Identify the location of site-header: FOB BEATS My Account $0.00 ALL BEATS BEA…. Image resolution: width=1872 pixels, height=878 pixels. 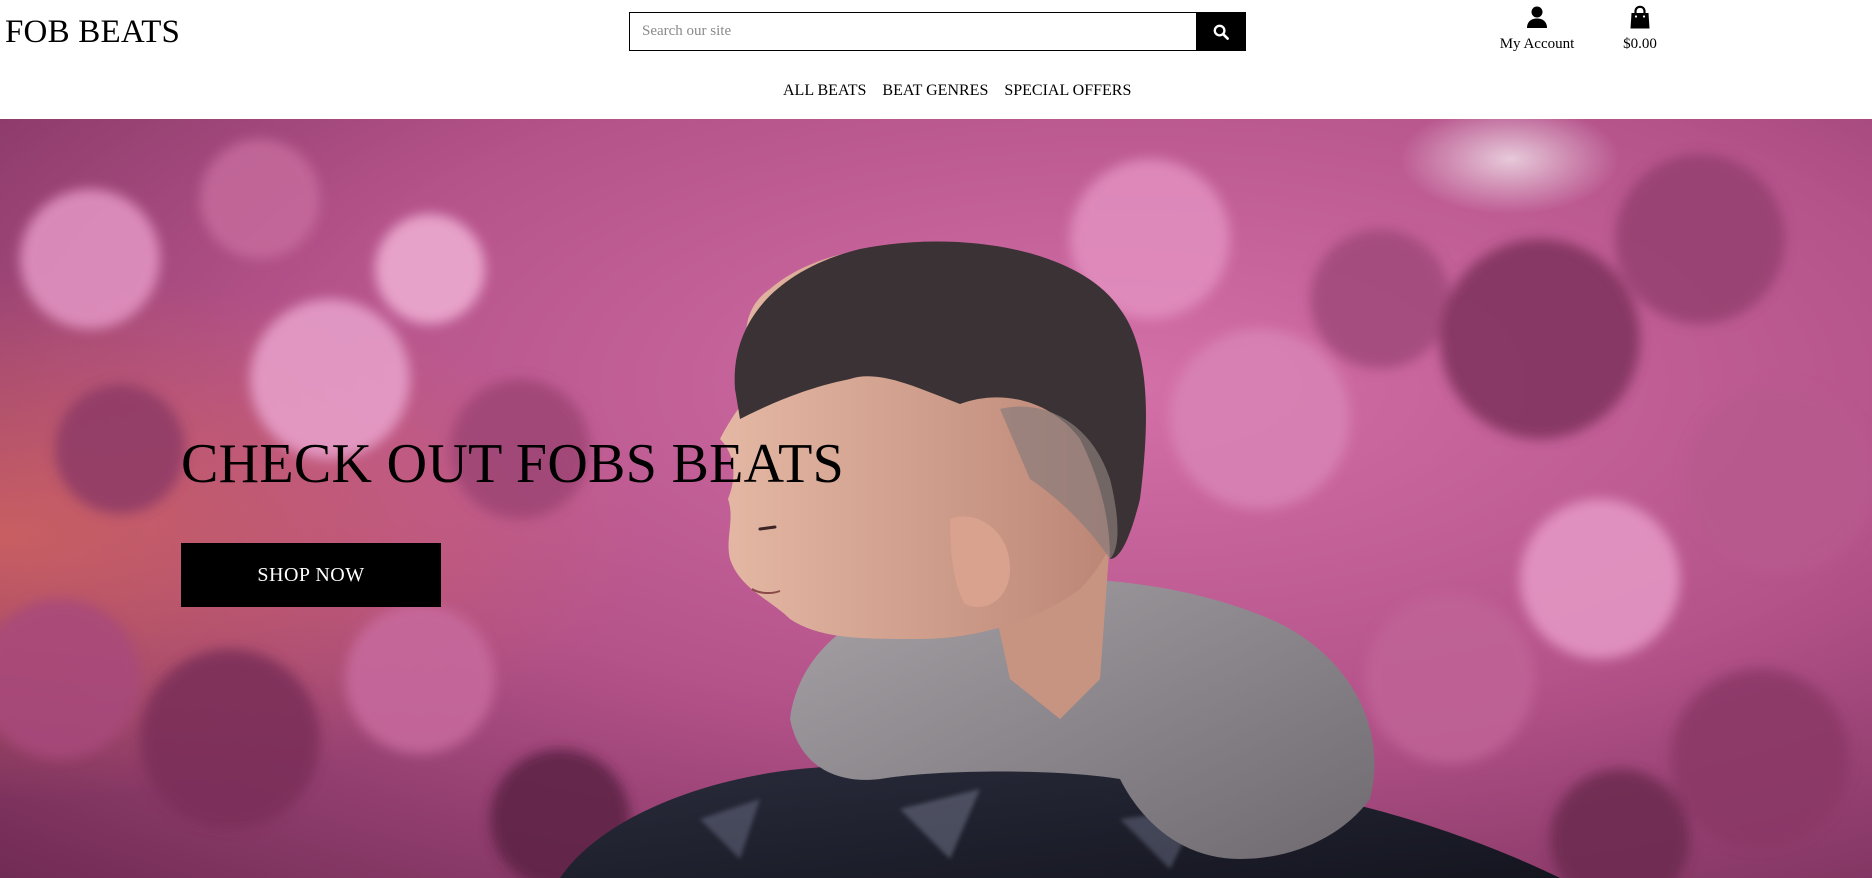
(936, 59).